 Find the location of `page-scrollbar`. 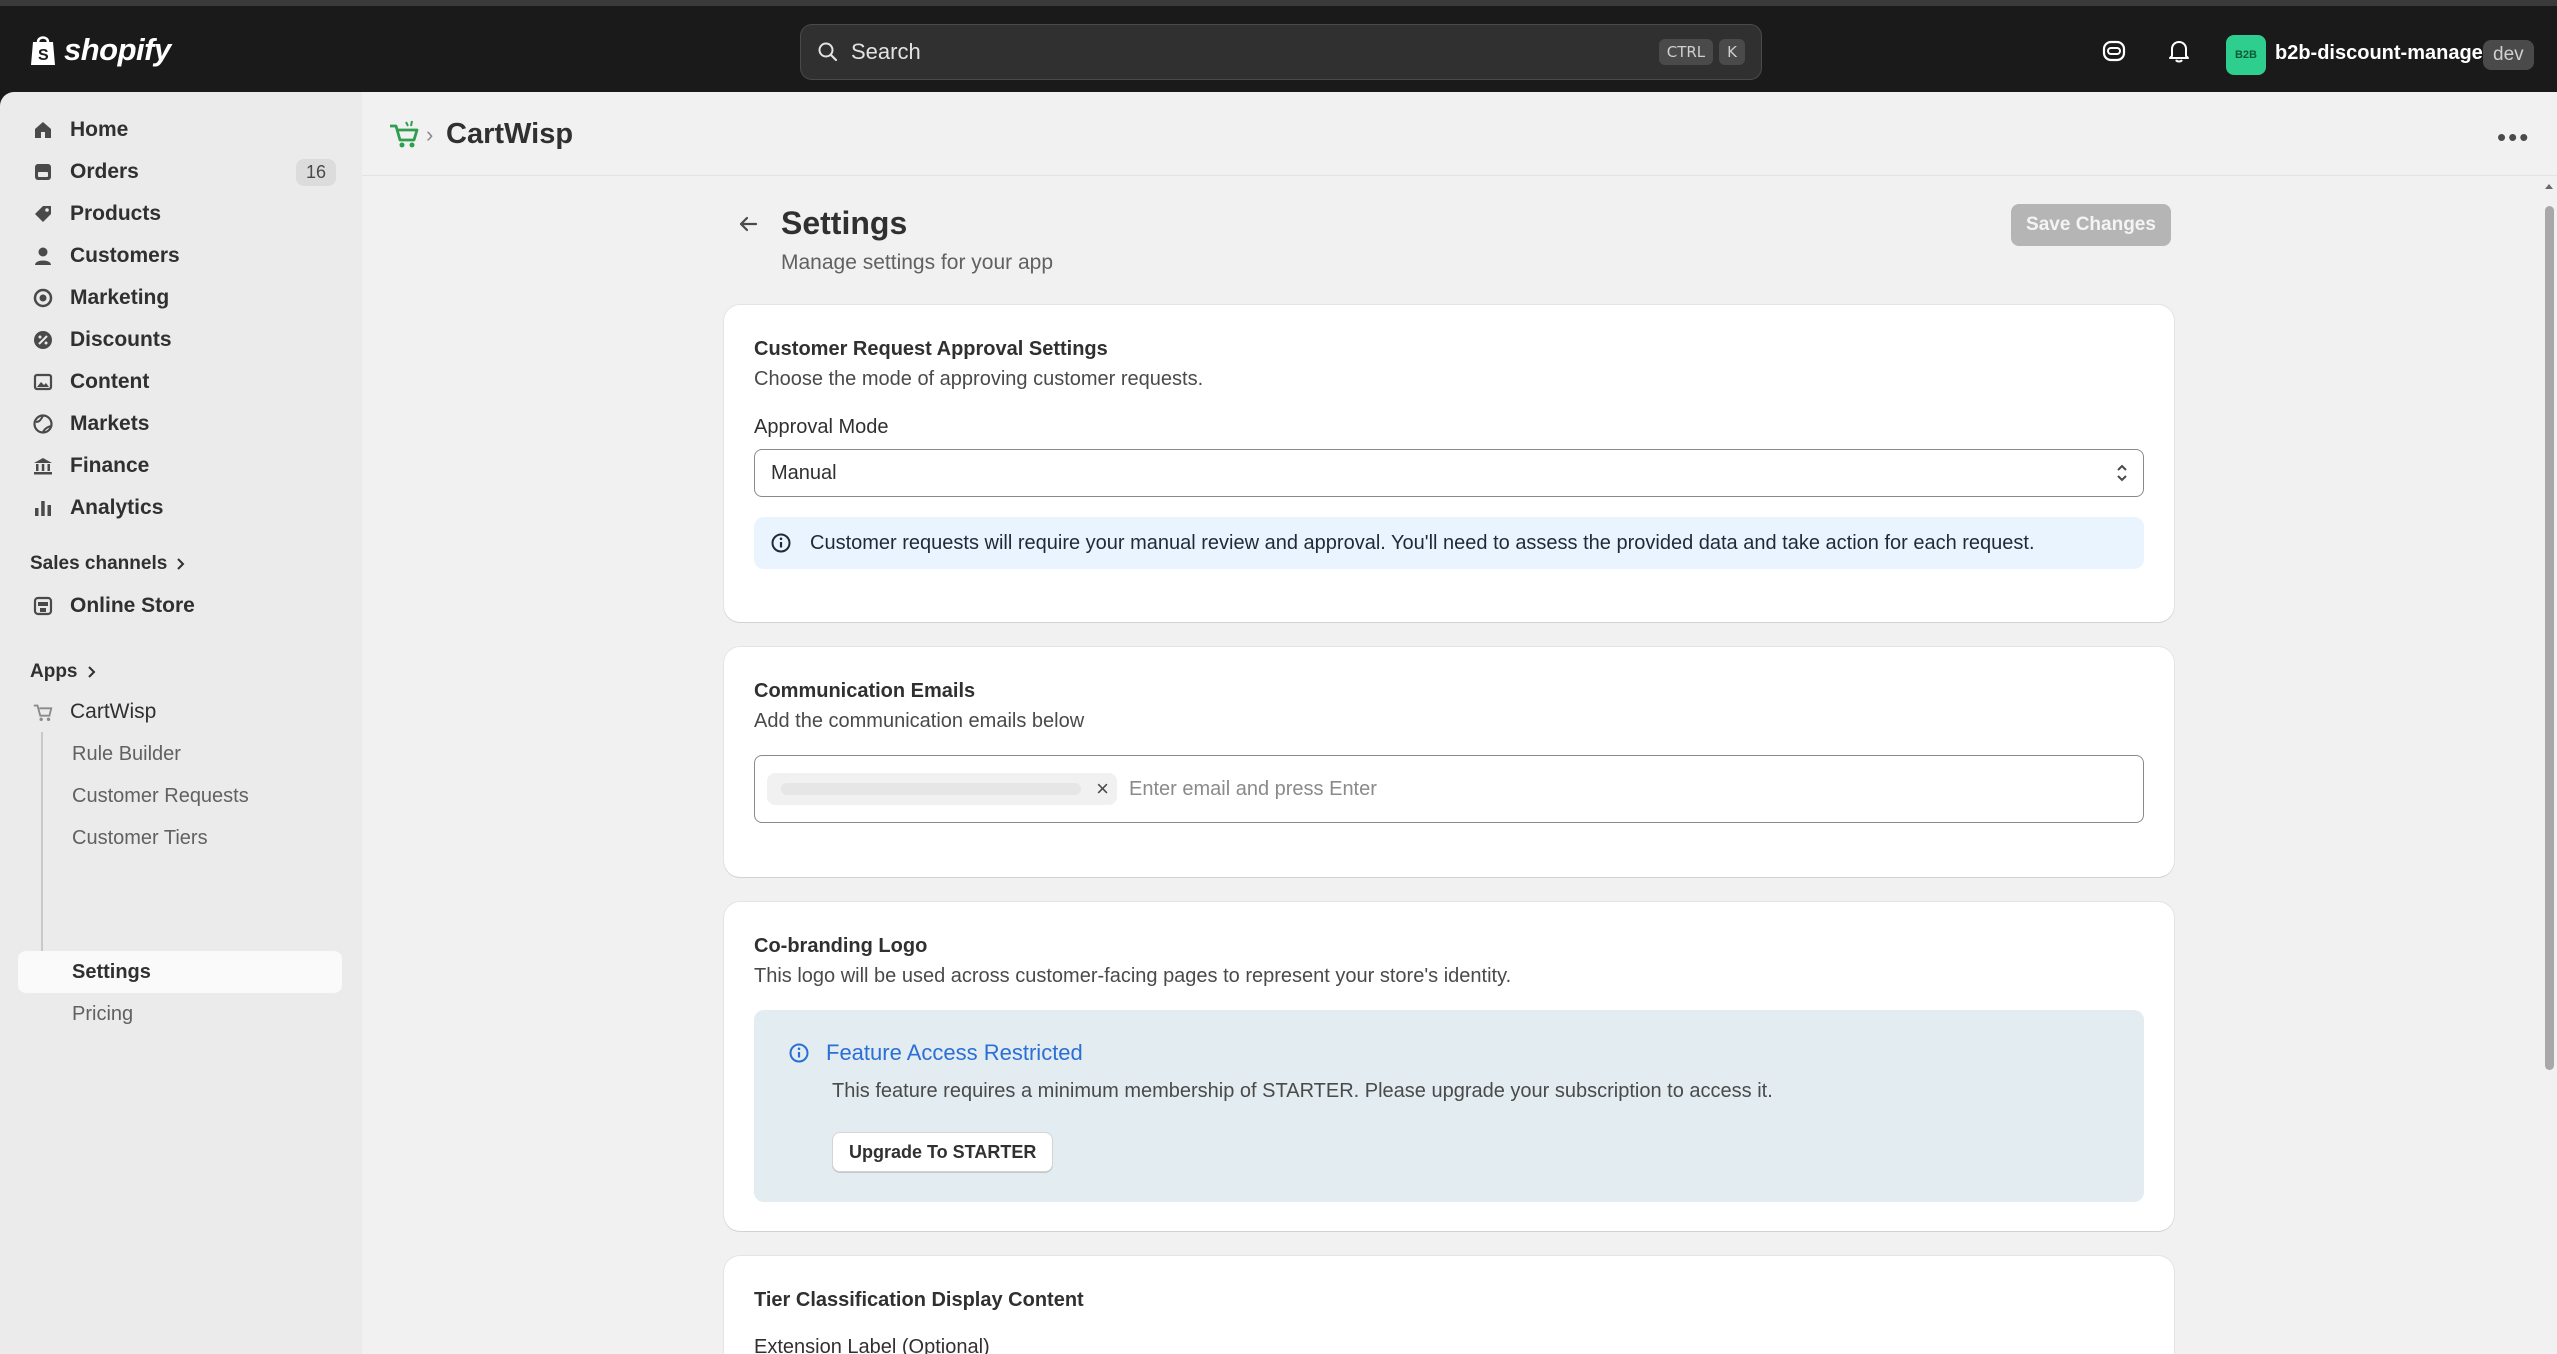

page-scrollbar is located at coordinates (2549, 765).